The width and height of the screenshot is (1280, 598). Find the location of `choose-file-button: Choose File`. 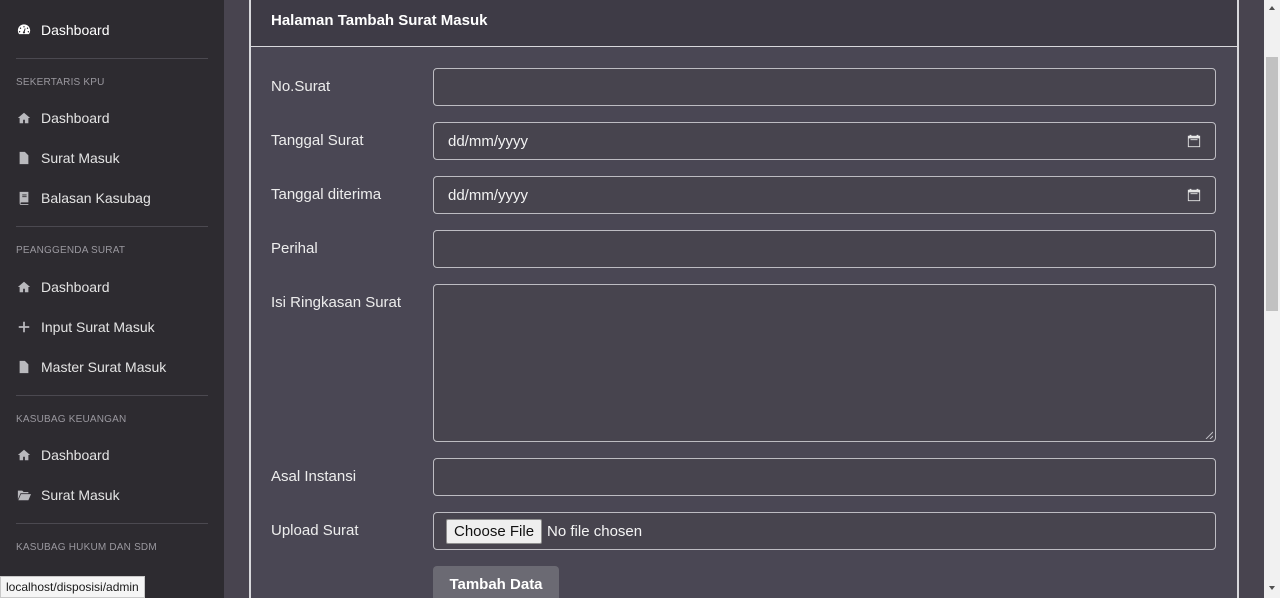

choose-file-button: Choose File is located at coordinates (494, 531).